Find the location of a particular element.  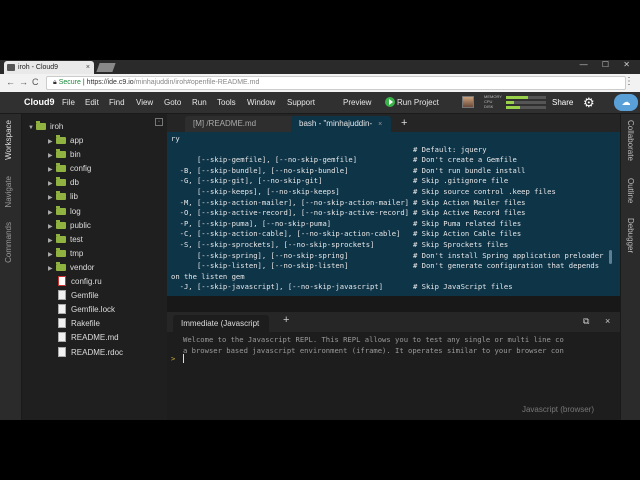

browser-tab-strip: iroh - Cloud9 × — ☐ ✕ is located at coordinates (320, 67).